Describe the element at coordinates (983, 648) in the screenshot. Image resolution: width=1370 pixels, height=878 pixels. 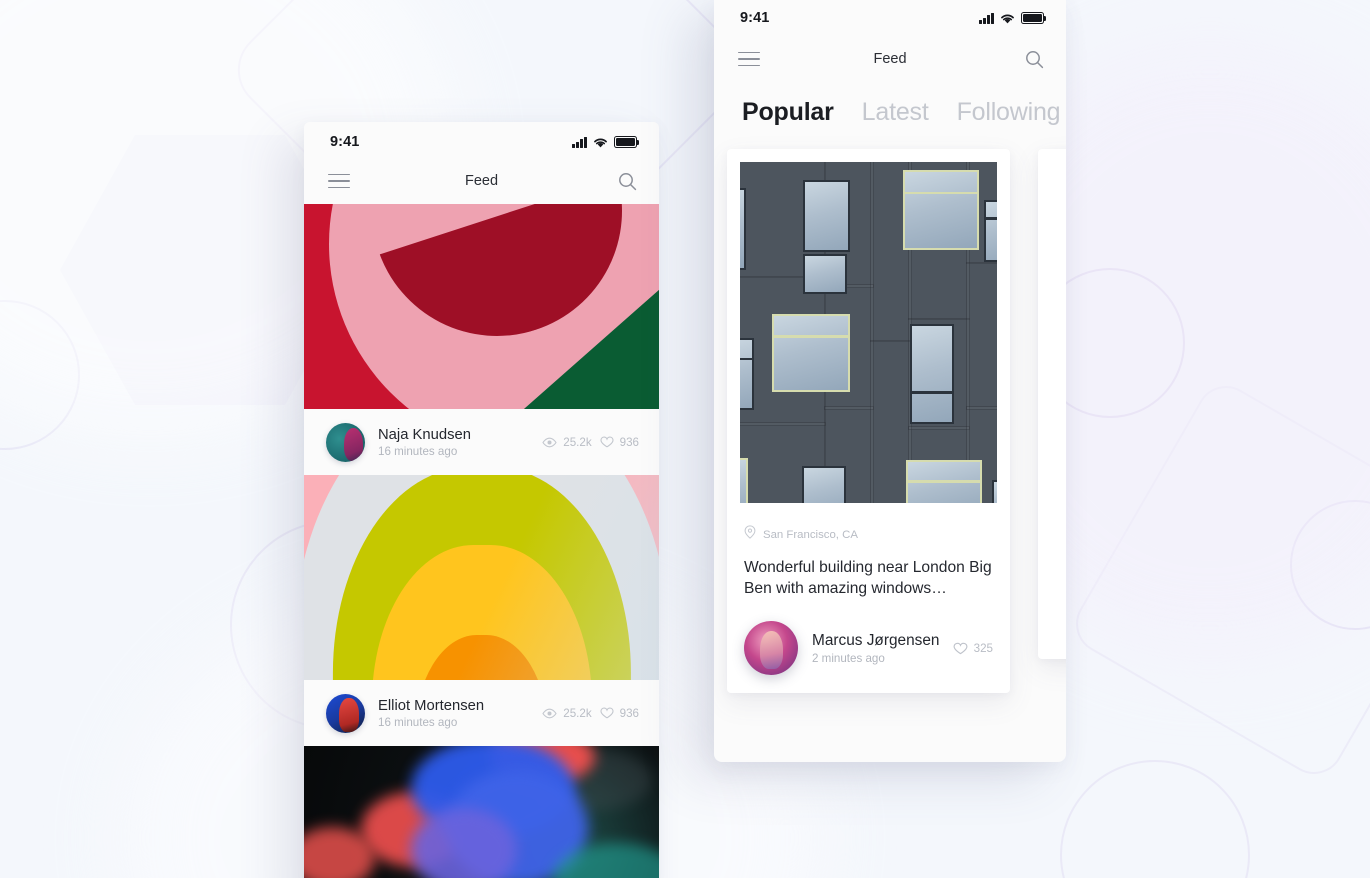
I see `likes-count: 325` at that location.